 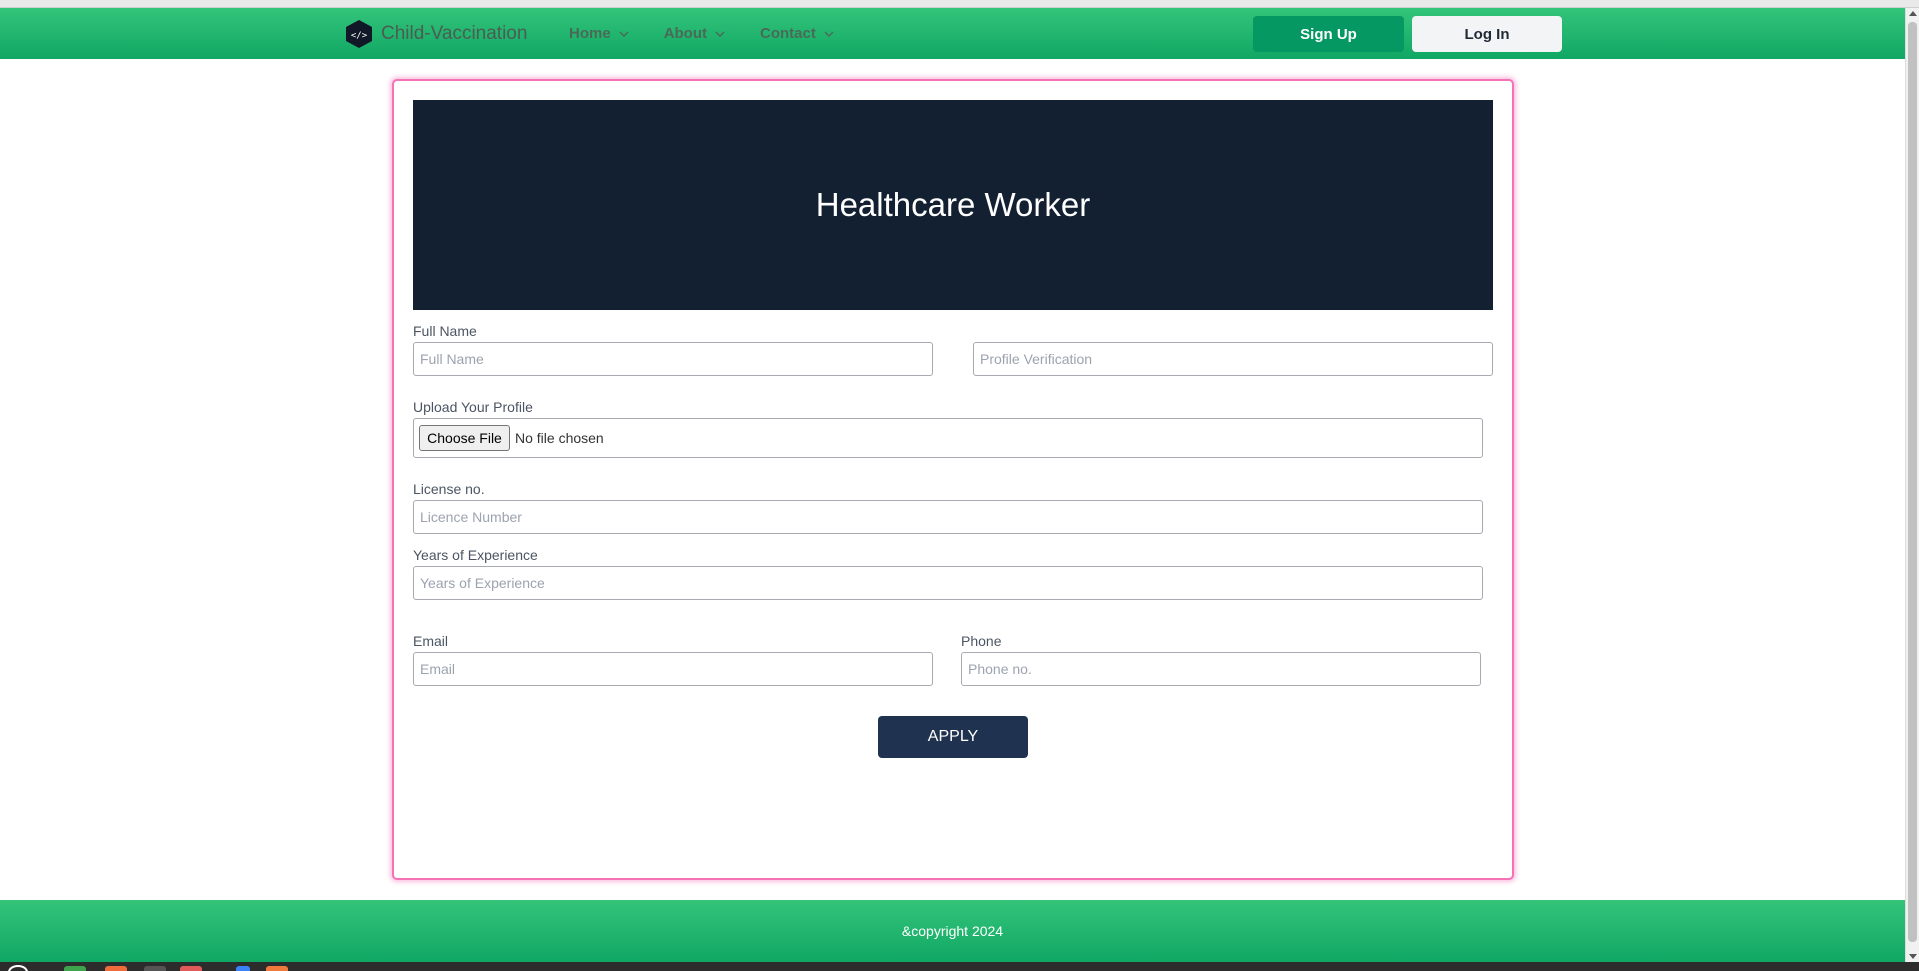 What do you see at coordinates (948, 438) in the screenshot?
I see `upload-profile-field: Choose File No file chosen` at bounding box center [948, 438].